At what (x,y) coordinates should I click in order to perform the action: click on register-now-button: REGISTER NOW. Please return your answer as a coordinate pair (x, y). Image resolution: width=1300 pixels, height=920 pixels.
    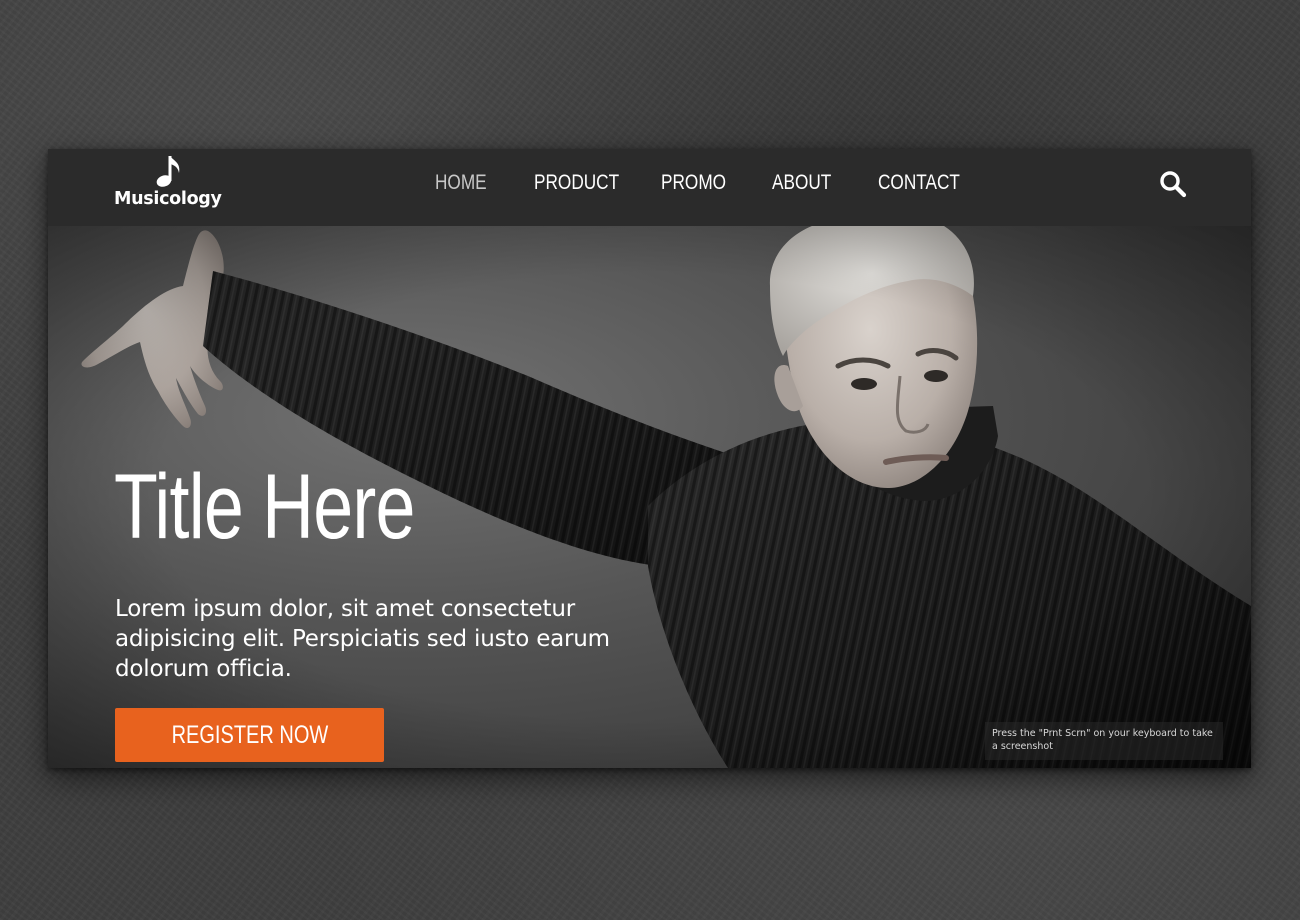
    Looking at the image, I should click on (249, 735).